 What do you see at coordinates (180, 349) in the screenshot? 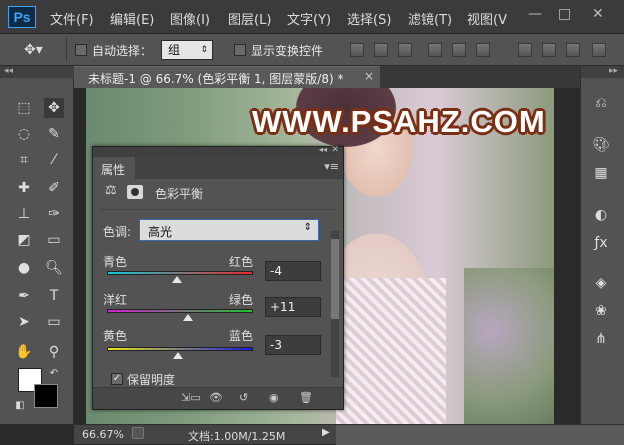
I see `yellow-blue-slider-track` at bounding box center [180, 349].